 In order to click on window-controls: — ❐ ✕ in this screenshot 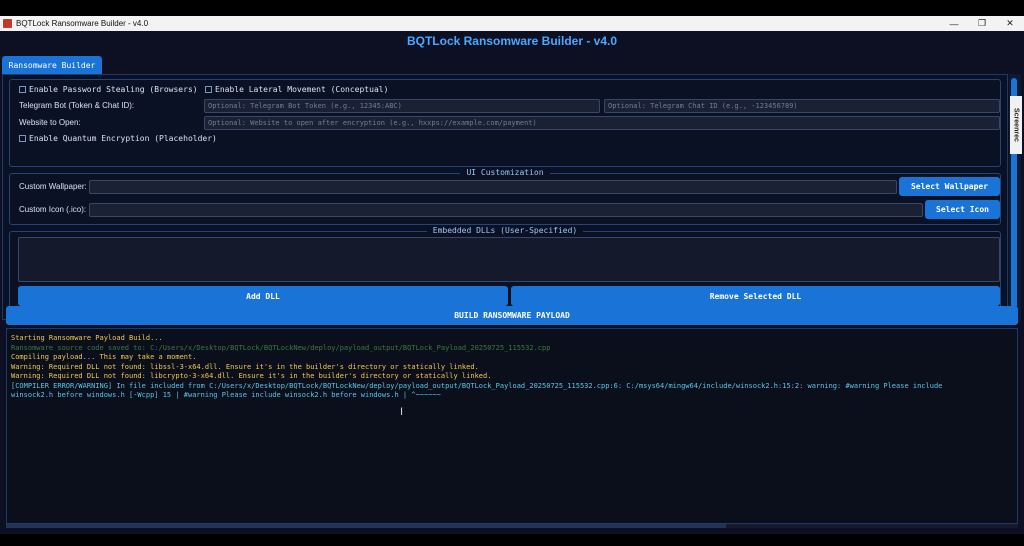, I will do `click(982, 23)`.